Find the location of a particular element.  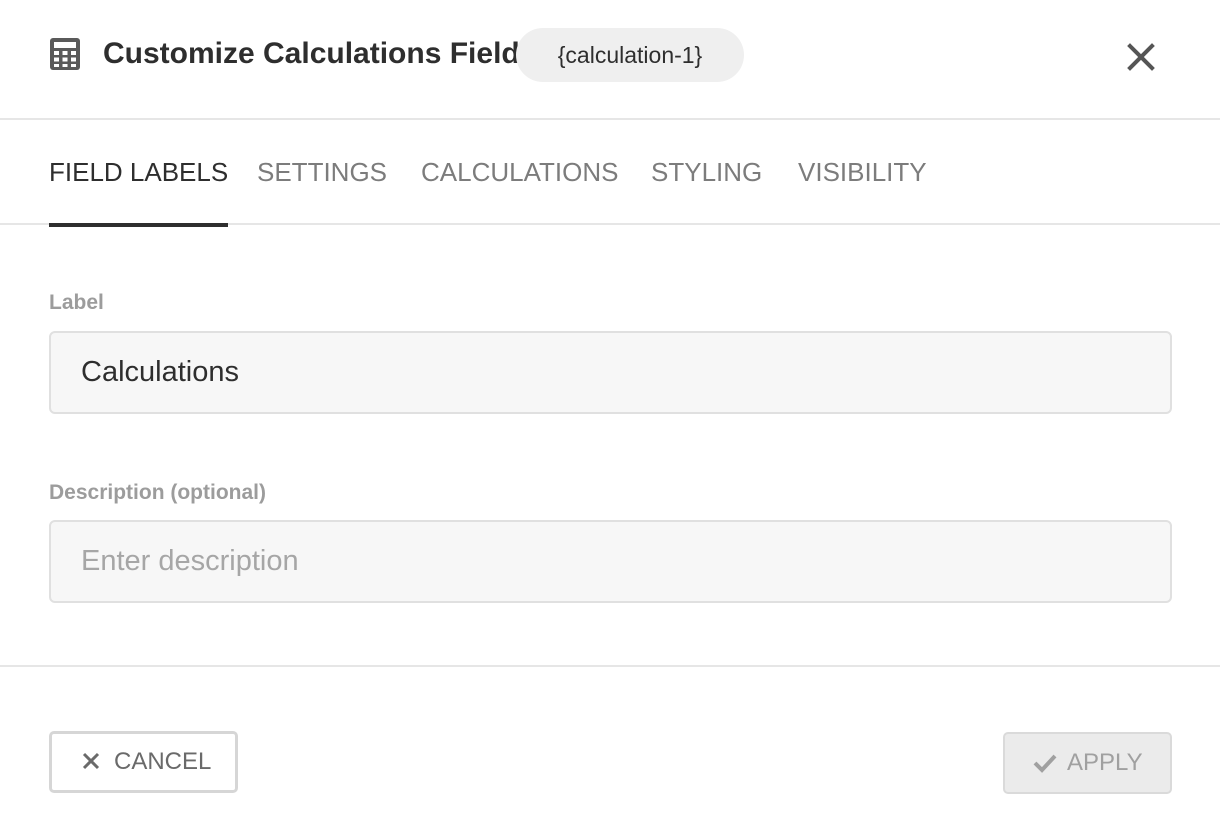

checkmark-icon is located at coordinates (1045, 763).